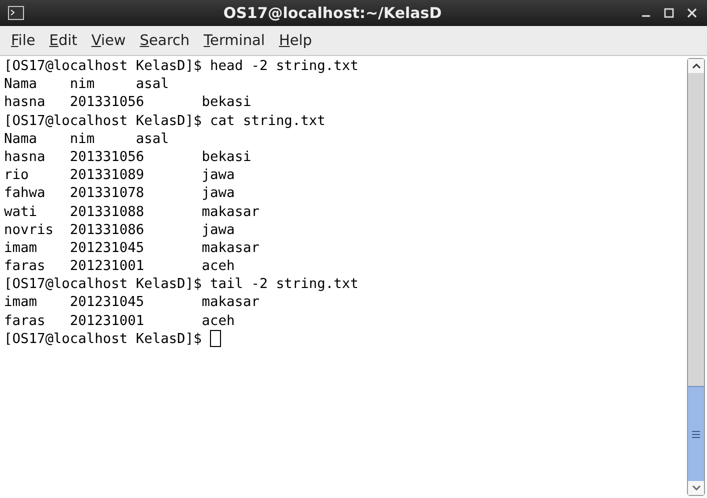  What do you see at coordinates (295, 40) in the screenshot?
I see `menu-item: Help` at bounding box center [295, 40].